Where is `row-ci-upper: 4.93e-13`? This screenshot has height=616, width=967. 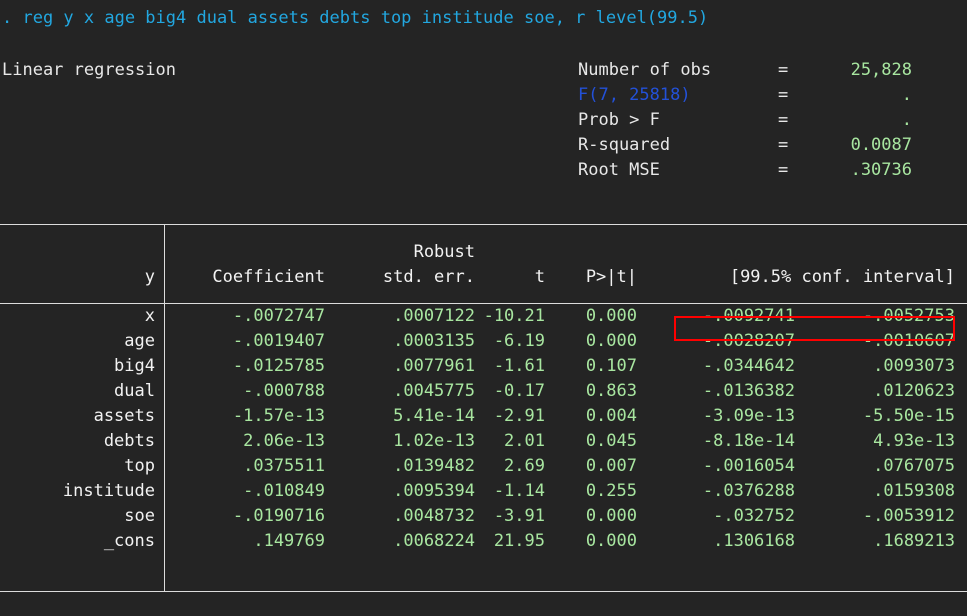 row-ci-upper: 4.93e-13 is located at coordinates (914, 441).